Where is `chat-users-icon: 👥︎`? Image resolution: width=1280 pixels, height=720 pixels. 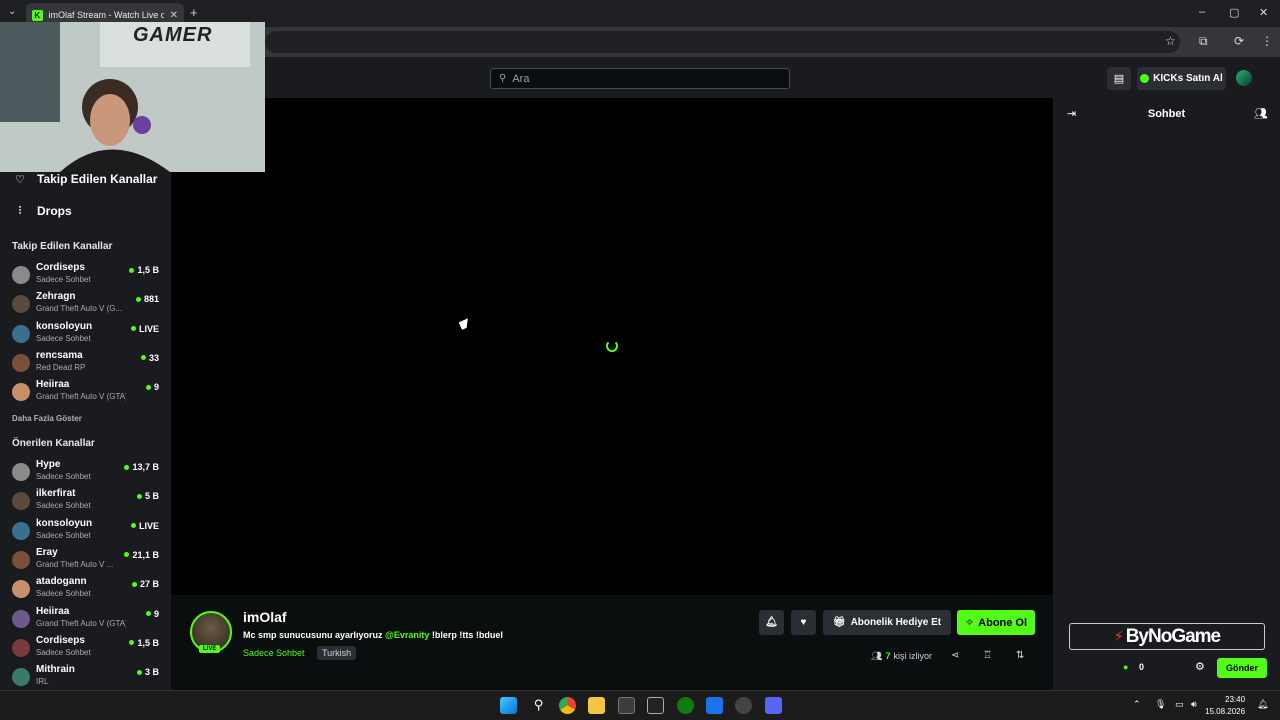 chat-users-icon: 👥︎ is located at coordinates (1261, 113).